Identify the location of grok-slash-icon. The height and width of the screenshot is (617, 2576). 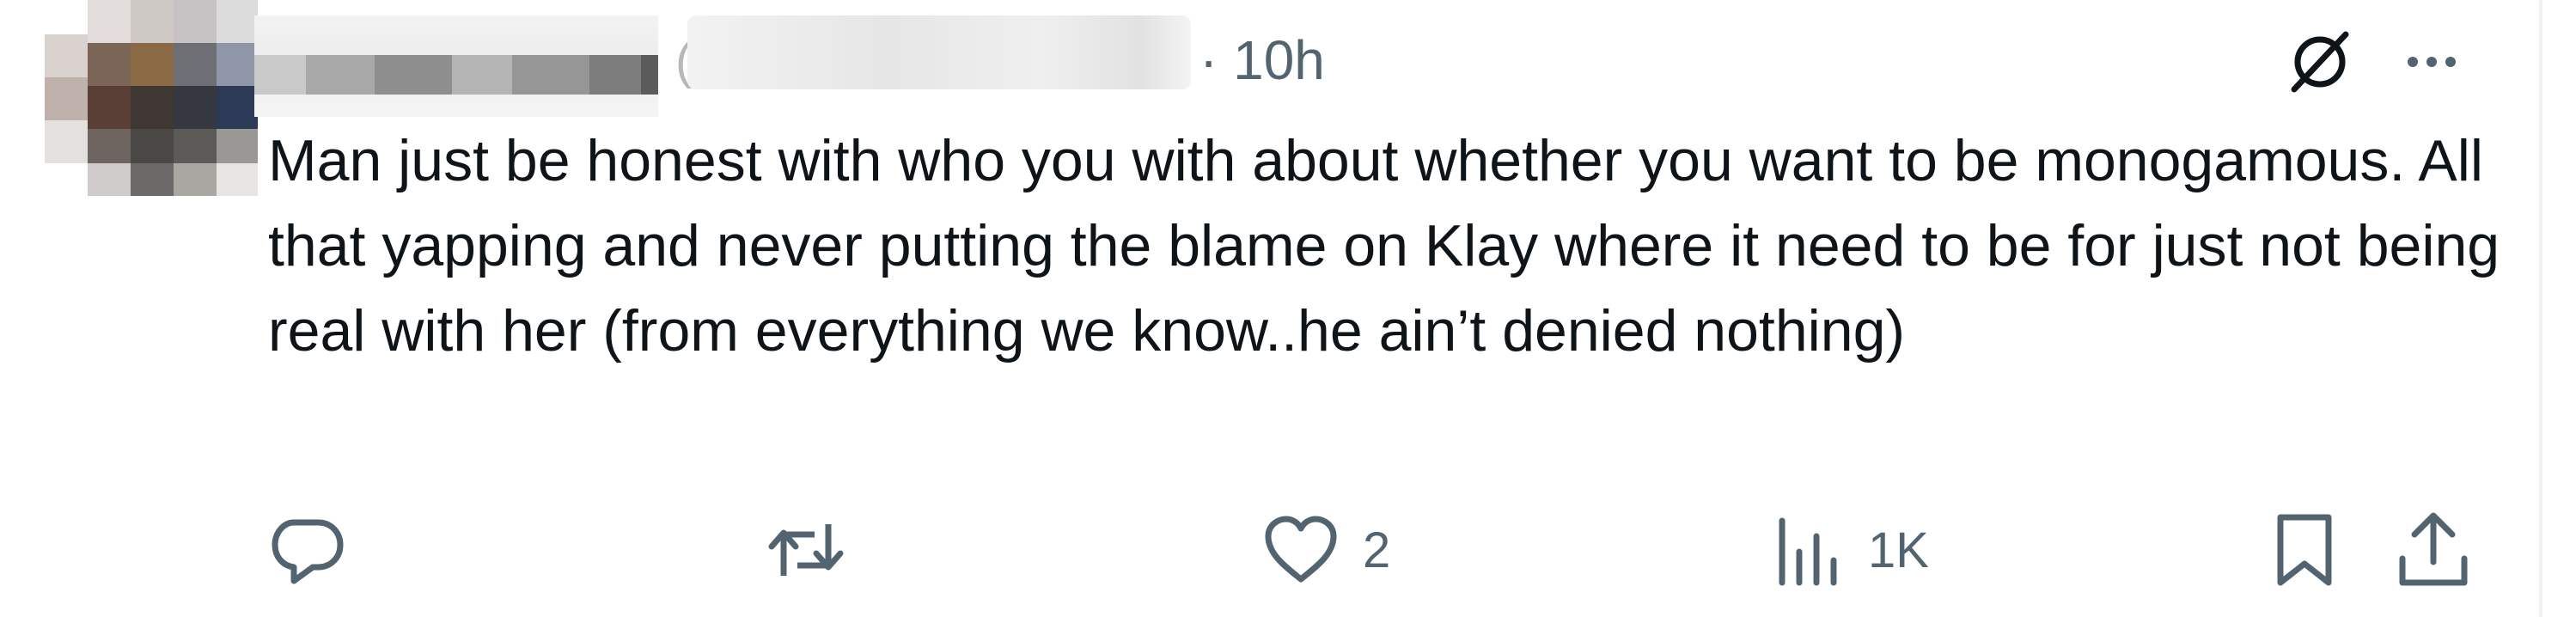
(2320, 62).